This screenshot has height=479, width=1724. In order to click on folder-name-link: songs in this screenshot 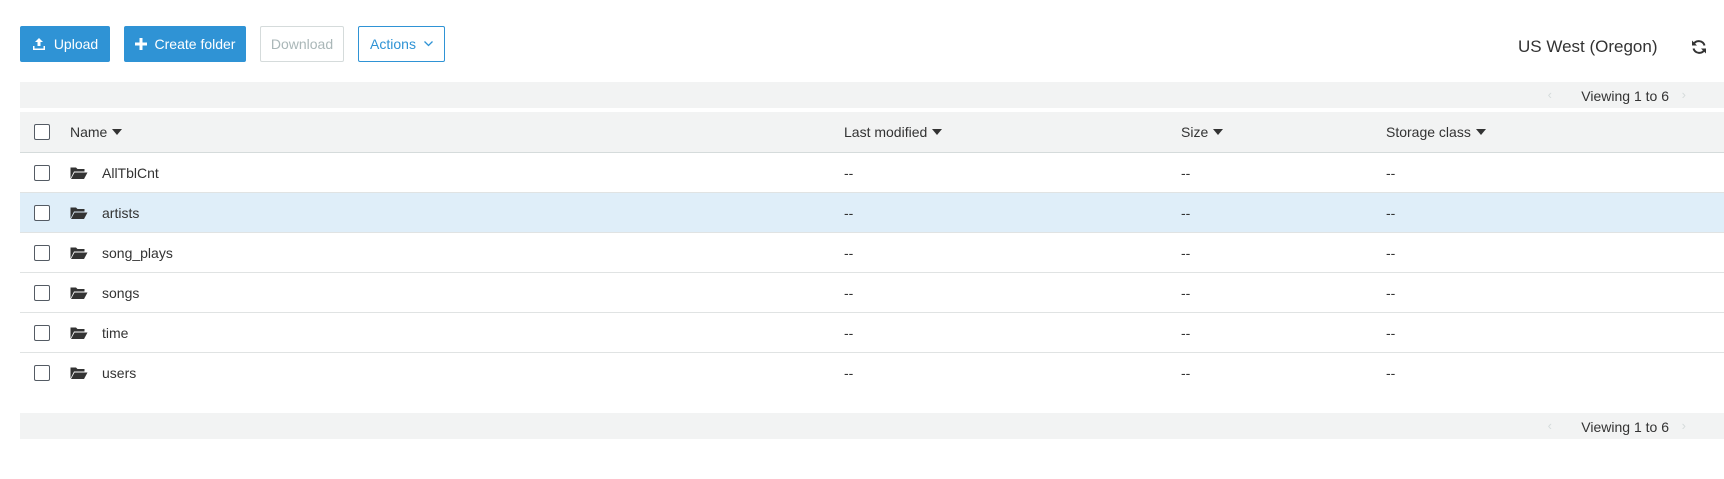, I will do `click(120, 293)`.